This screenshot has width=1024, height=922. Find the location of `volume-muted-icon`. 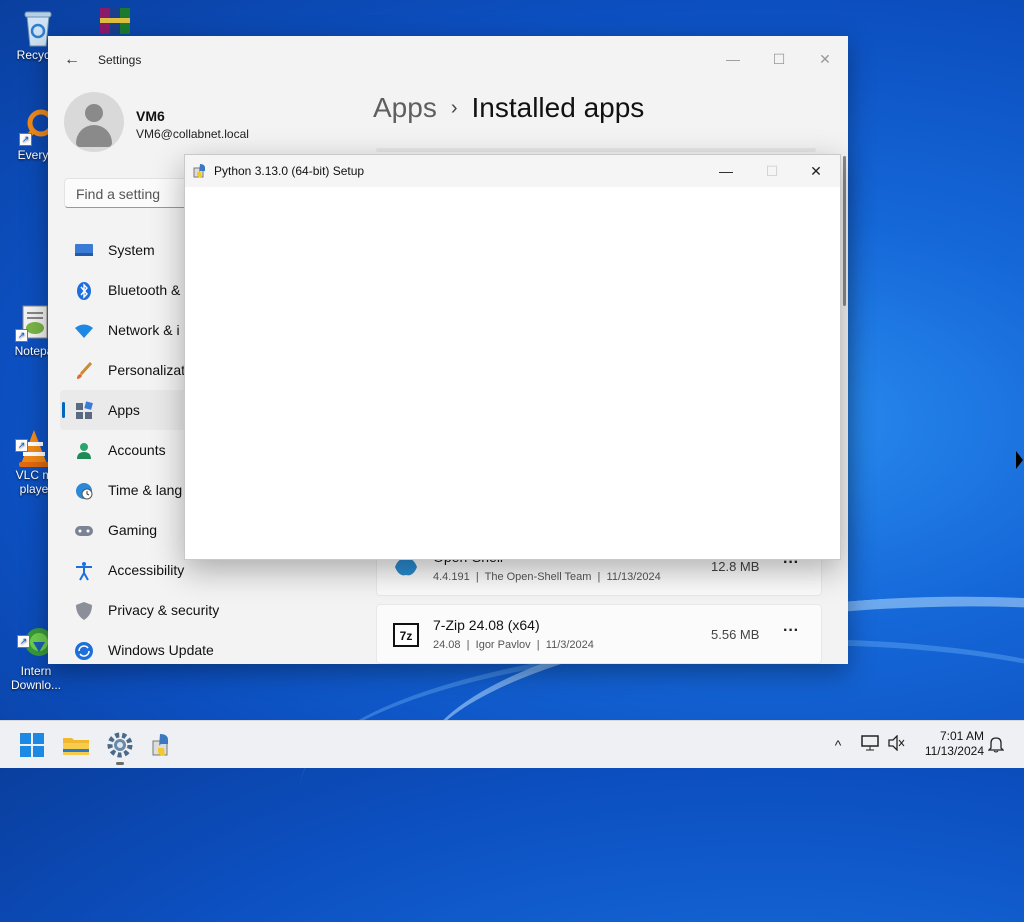

volume-muted-icon is located at coordinates (896, 744).